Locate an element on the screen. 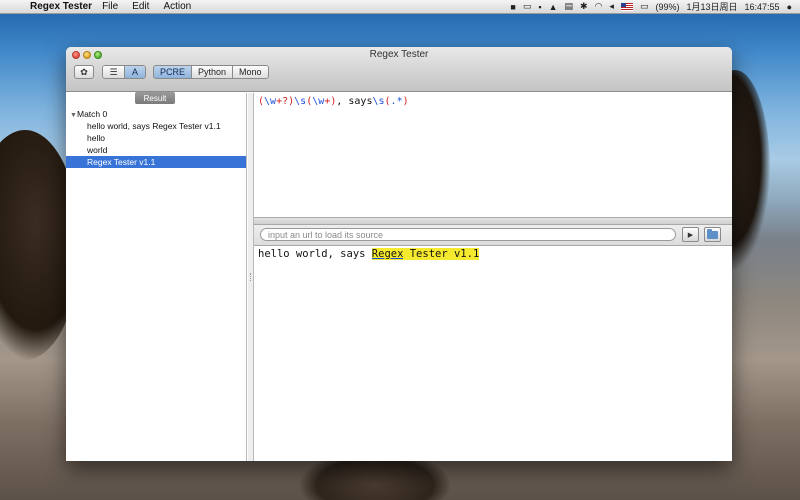 This screenshot has width=800, height=500. folder-icon is located at coordinates (712, 233).